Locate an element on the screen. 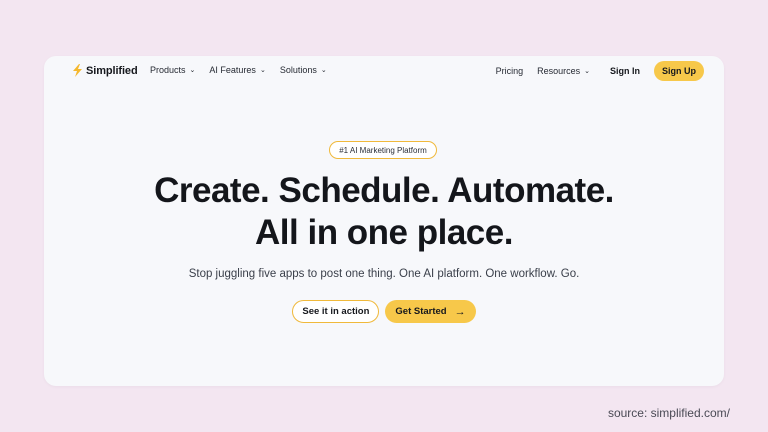  nav-item-solutions: Solutions ⌄ is located at coordinates (303, 70).